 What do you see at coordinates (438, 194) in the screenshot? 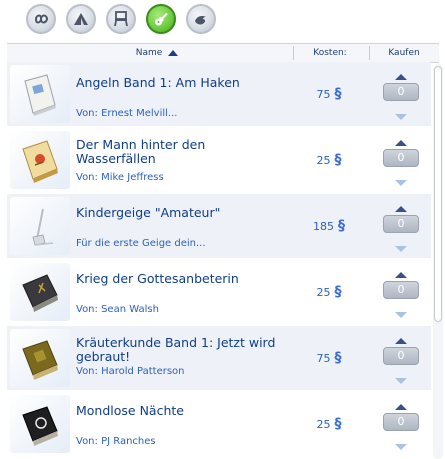
I see `scrollbar-thumb` at bounding box center [438, 194].